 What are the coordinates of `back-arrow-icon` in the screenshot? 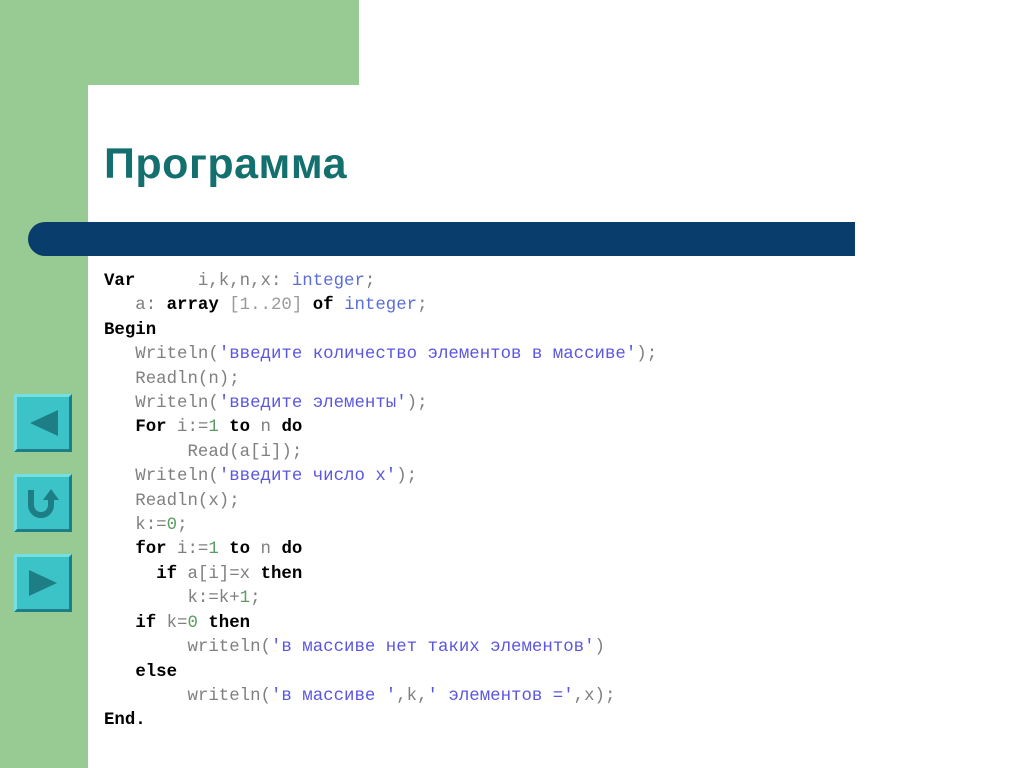 It's located at (43, 423).